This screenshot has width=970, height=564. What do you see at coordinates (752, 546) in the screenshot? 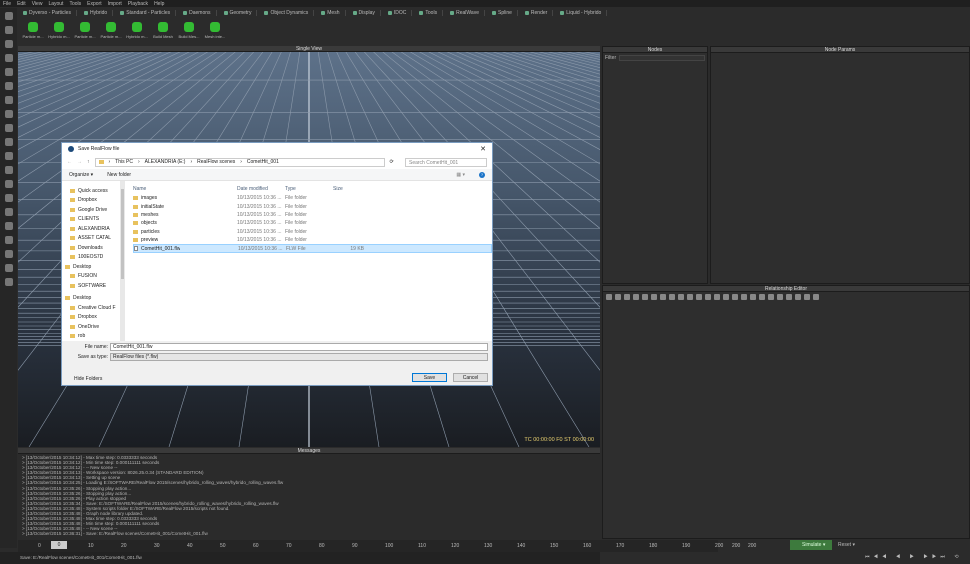
I see `end-frame-2: 200` at bounding box center [752, 546].